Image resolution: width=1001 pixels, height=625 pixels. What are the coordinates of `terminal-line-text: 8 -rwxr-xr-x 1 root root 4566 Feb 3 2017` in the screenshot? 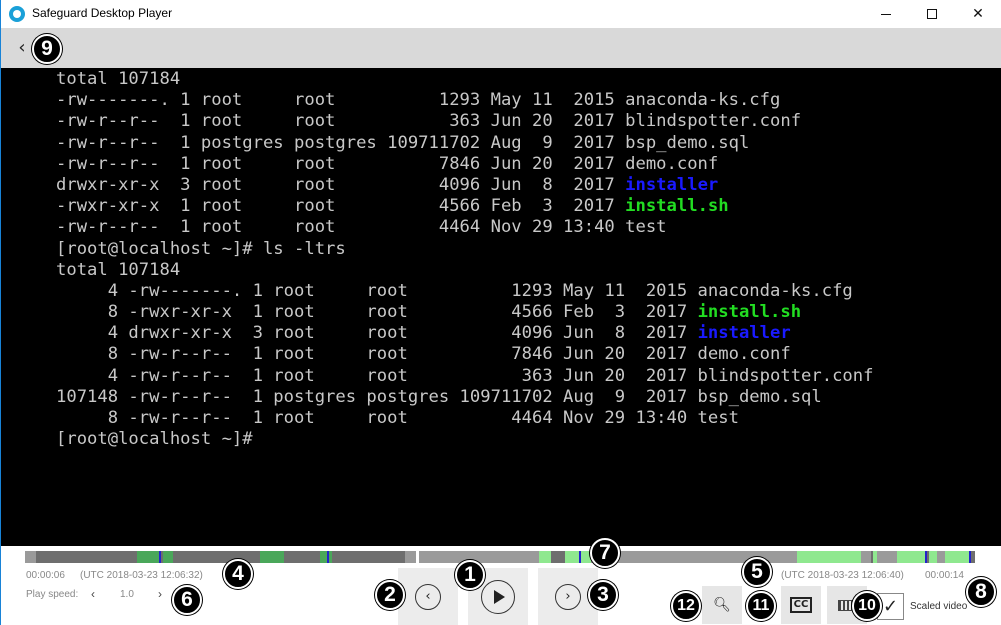 It's located at (377, 312).